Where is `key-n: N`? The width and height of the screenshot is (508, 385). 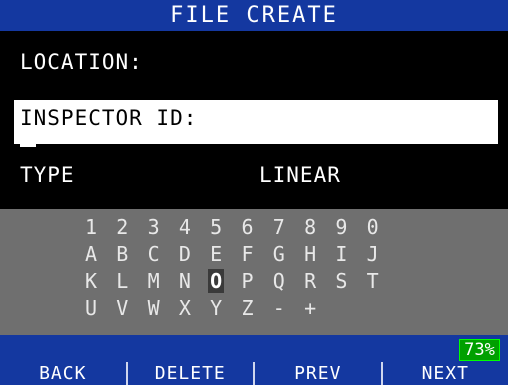 key-n: N is located at coordinates (185, 281).